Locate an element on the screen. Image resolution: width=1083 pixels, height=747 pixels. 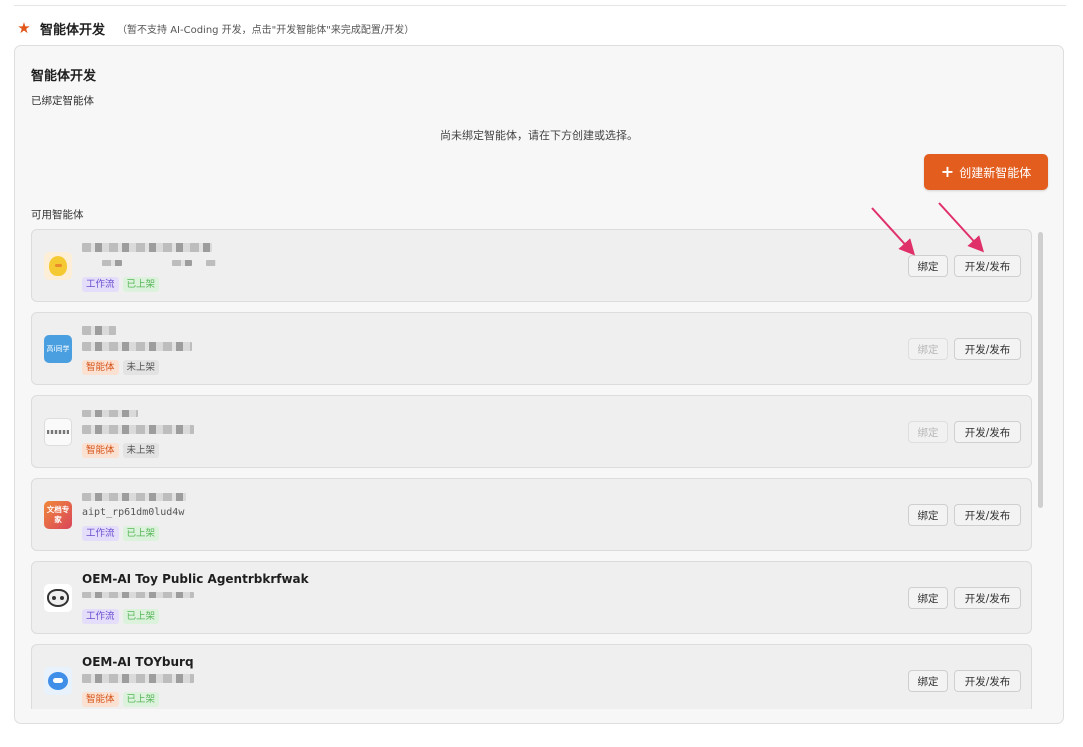
empty-bound-message: 尚未绑定智能体，请在下方创建或选择。 is located at coordinates (539, 135).